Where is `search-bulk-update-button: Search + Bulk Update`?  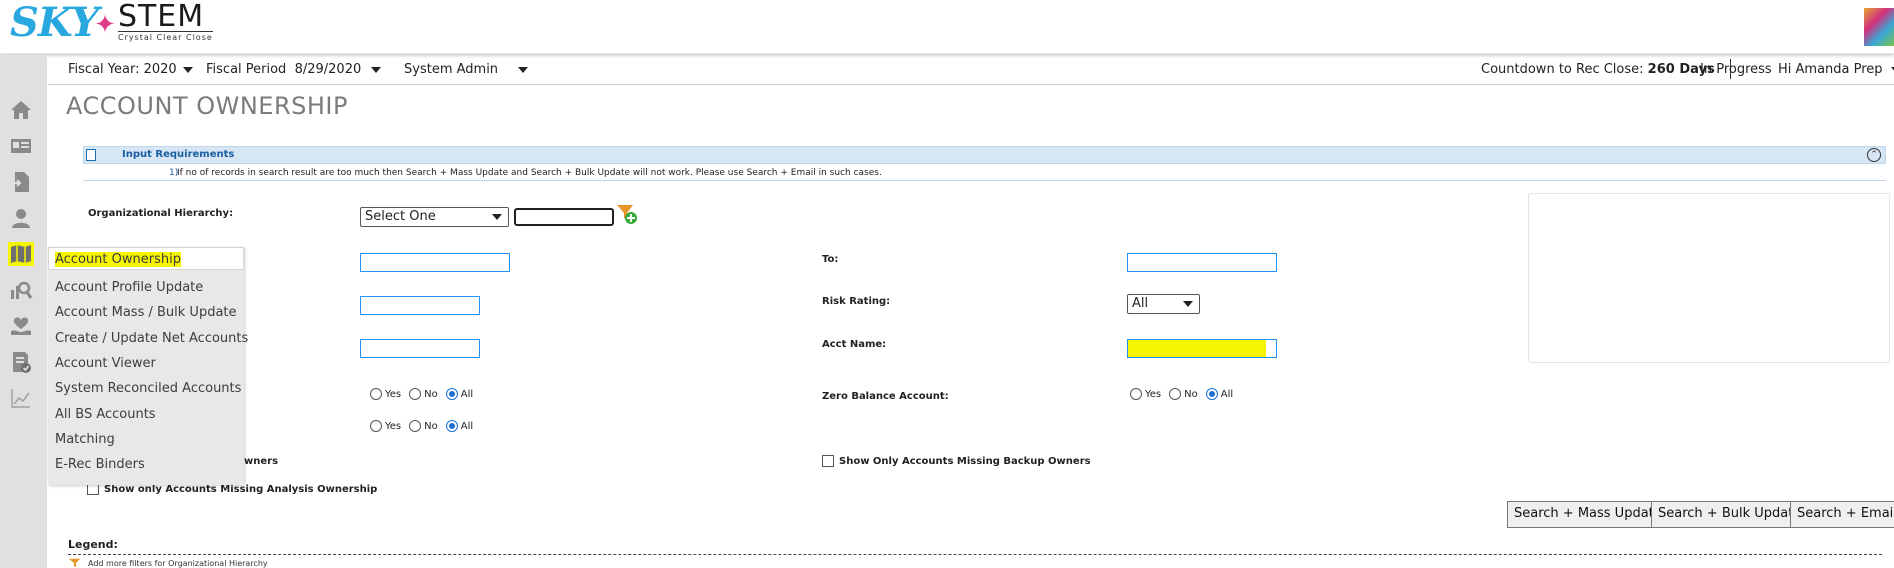 search-bulk-update-button: Search + Bulk Update is located at coordinates (1730, 514).